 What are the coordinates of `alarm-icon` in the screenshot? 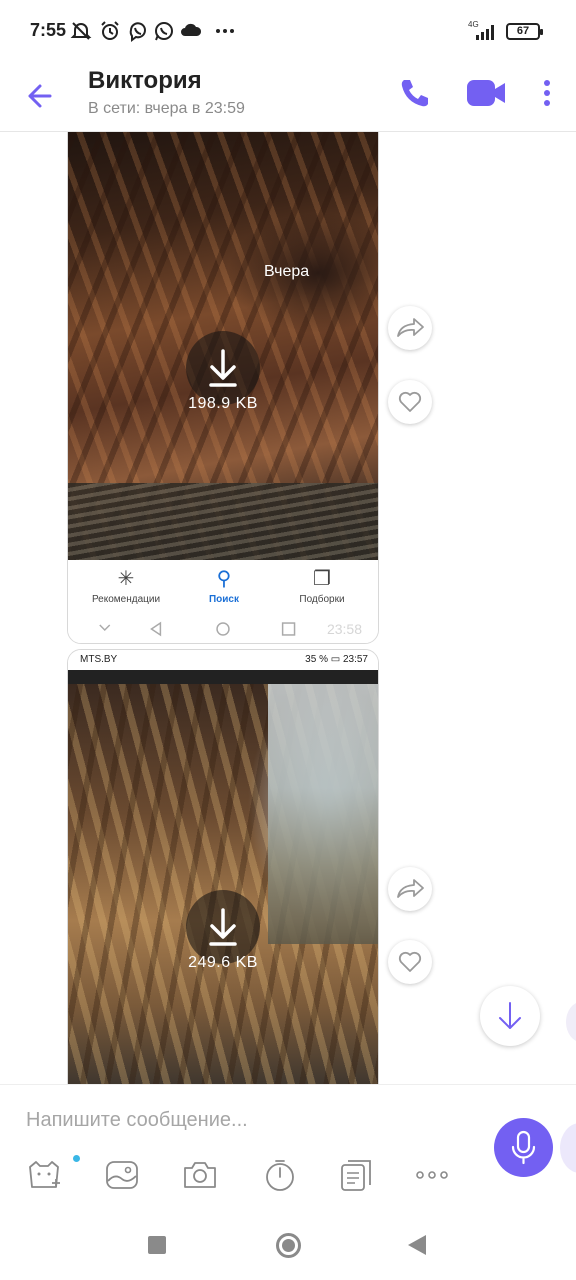 It's located at (110, 30).